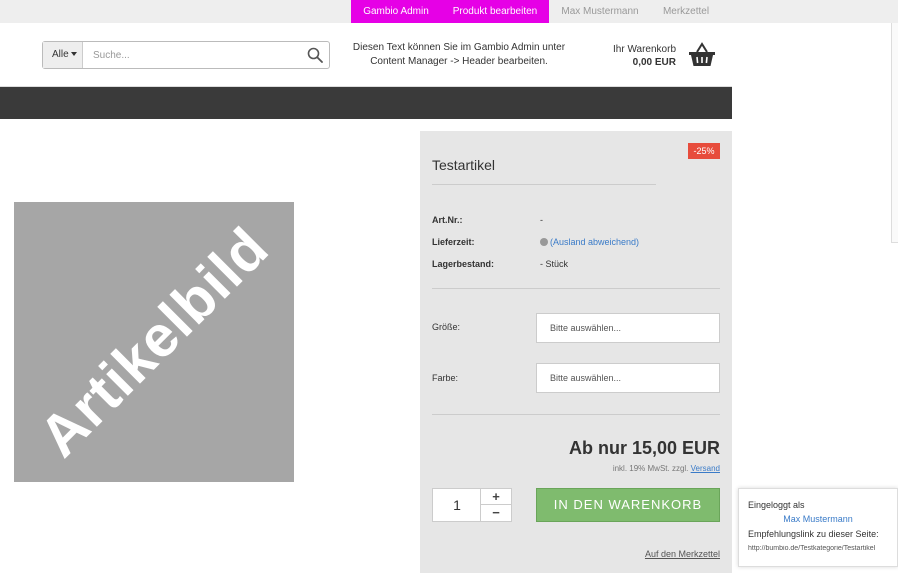 The height and width of the screenshot is (573, 898). Describe the element at coordinates (544, 184) in the screenshot. I see `title-underline` at that location.